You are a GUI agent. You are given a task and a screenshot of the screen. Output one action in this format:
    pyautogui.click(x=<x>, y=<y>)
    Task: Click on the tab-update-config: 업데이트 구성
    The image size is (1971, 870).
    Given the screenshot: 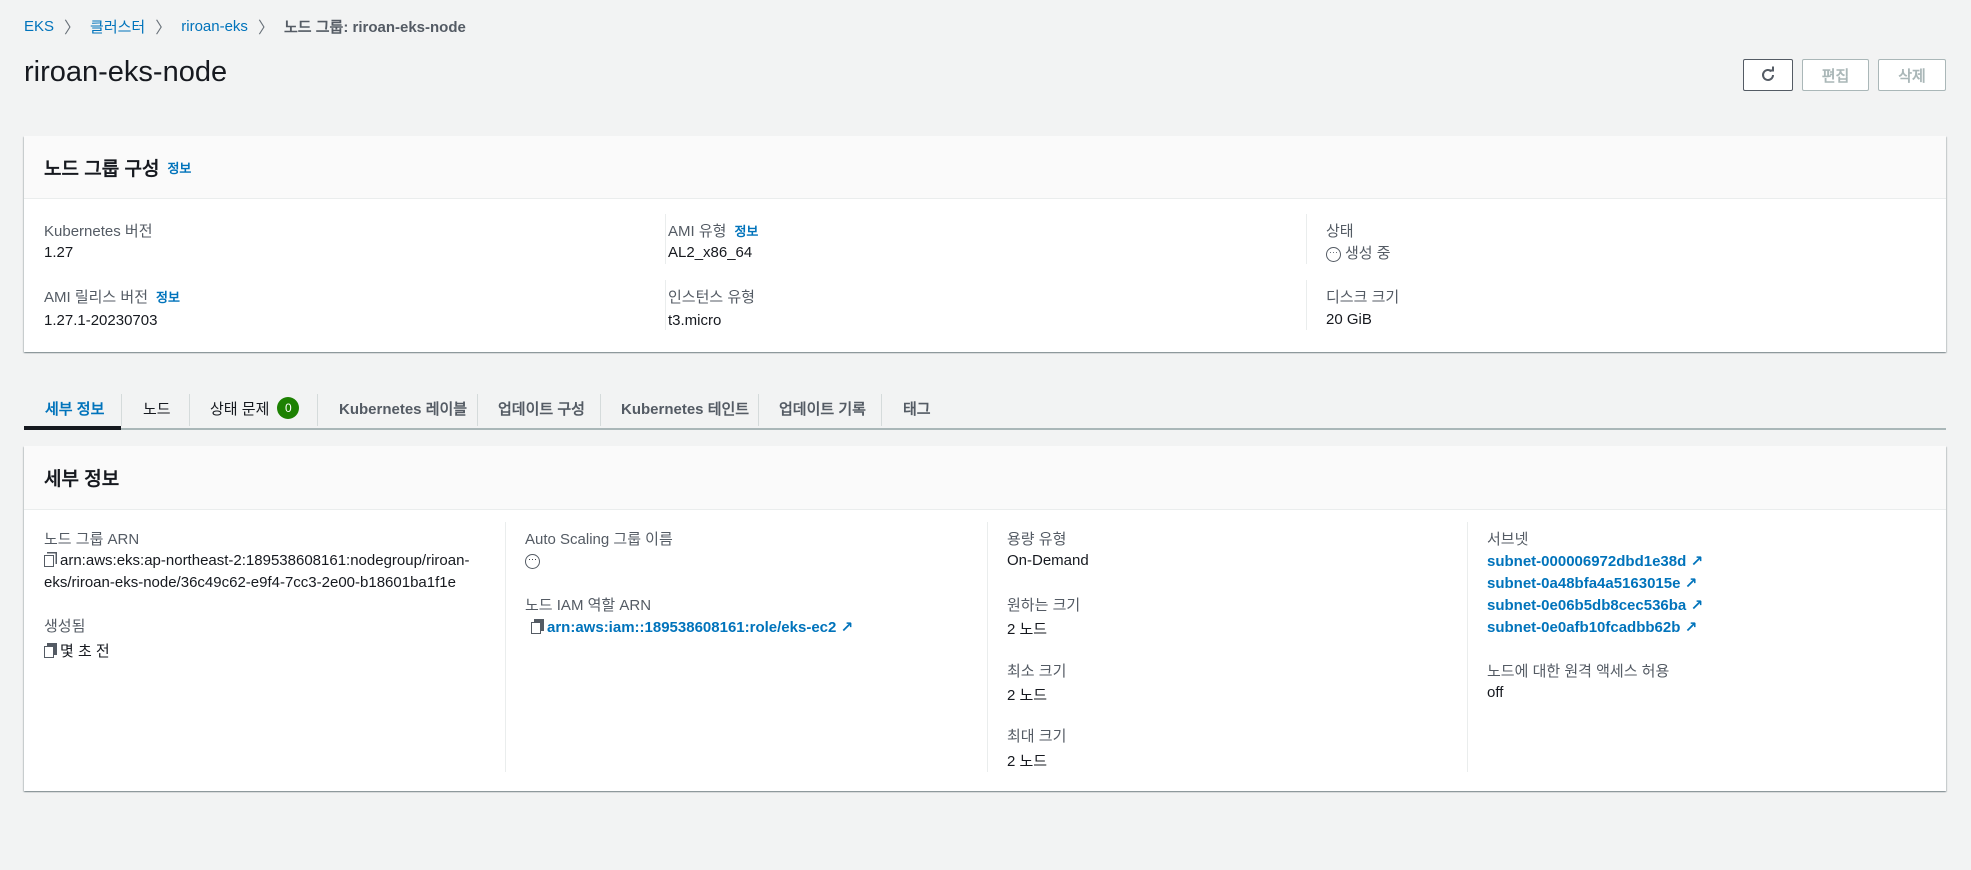 What is the action you would take?
    pyautogui.click(x=541, y=408)
    